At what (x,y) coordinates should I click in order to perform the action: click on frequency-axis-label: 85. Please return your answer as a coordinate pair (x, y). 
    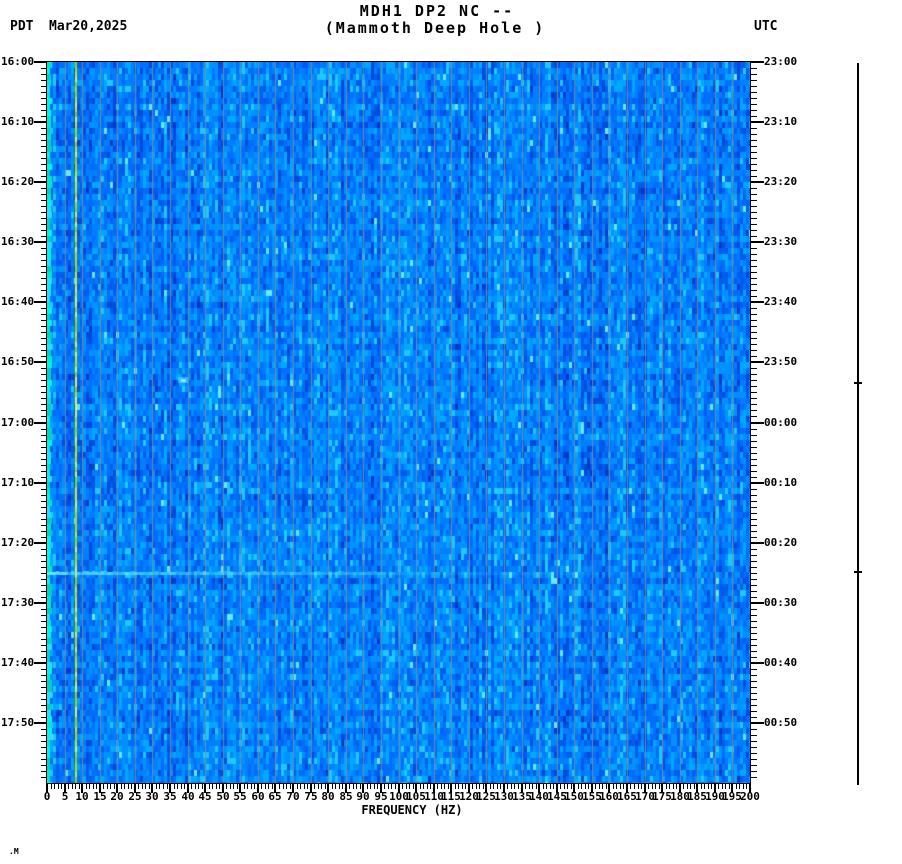
    Looking at the image, I should click on (346, 796).